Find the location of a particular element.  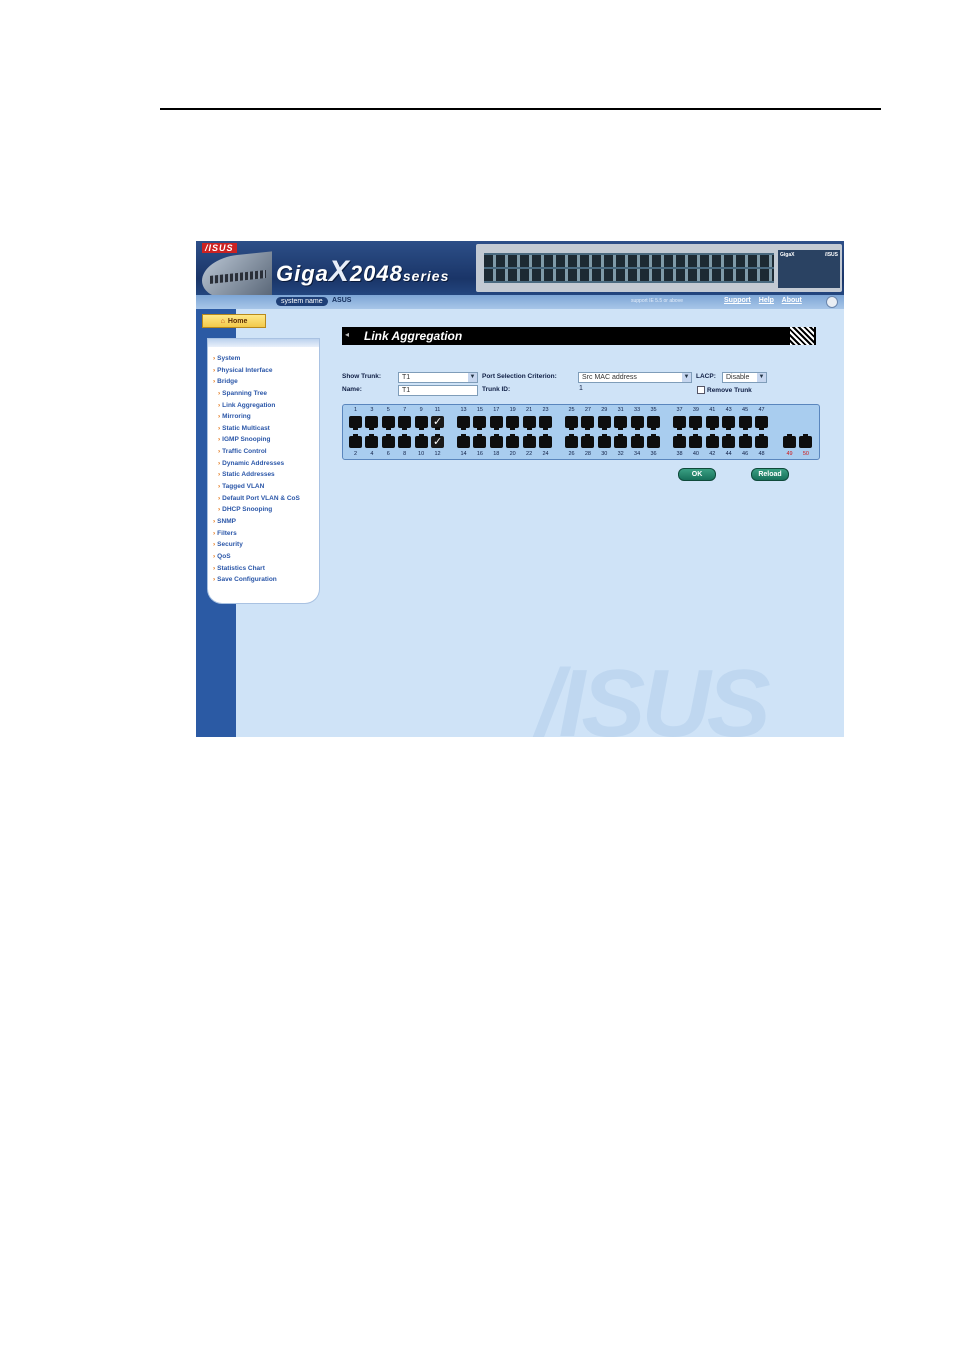

sidebar-item: › SNMP is located at coordinates (263, 522).